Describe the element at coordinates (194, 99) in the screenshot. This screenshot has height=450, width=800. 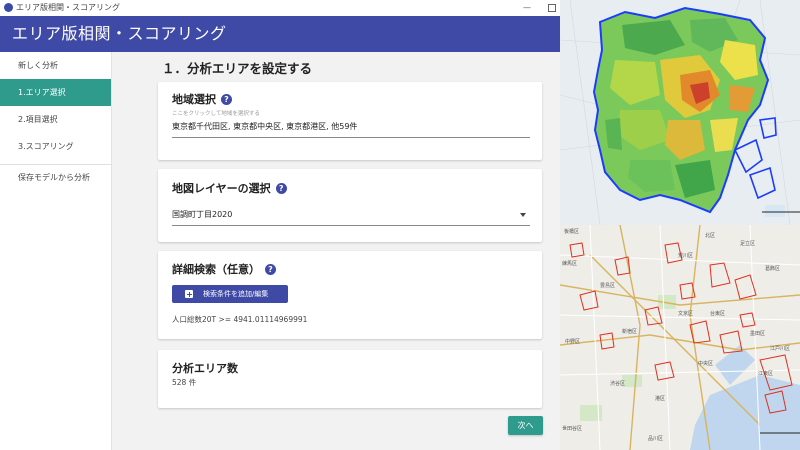
I see `region-title-text: 地域選択` at that location.